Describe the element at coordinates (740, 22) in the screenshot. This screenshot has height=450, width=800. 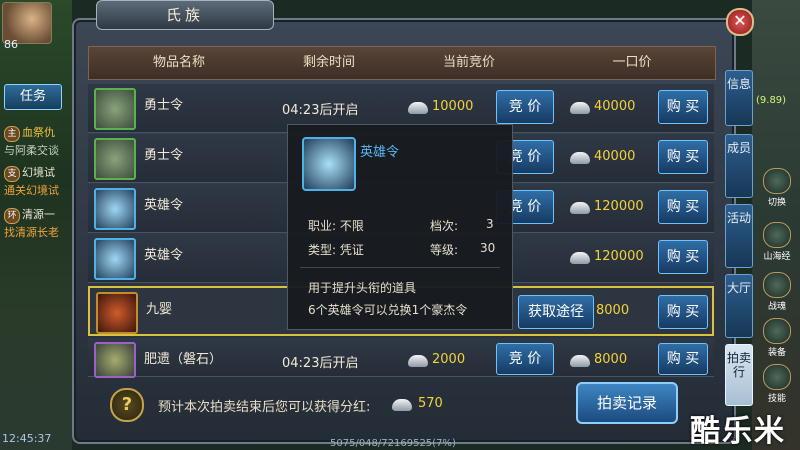
I see `close-button: ✕` at that location.